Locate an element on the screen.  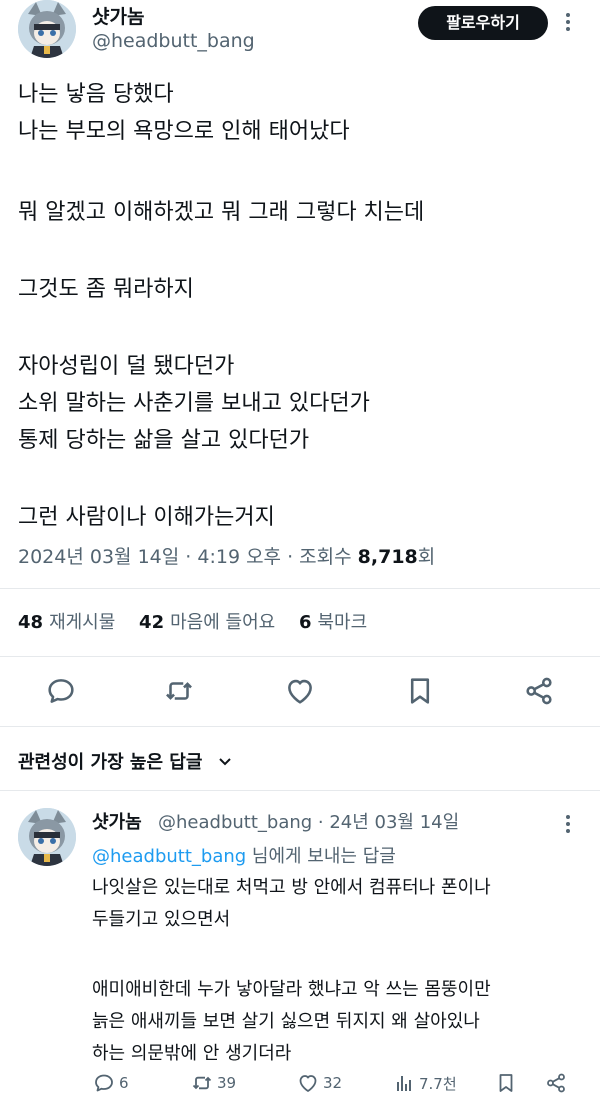
tweet-date: 2024년 03월 14일 is located at coordinates (98, 557).